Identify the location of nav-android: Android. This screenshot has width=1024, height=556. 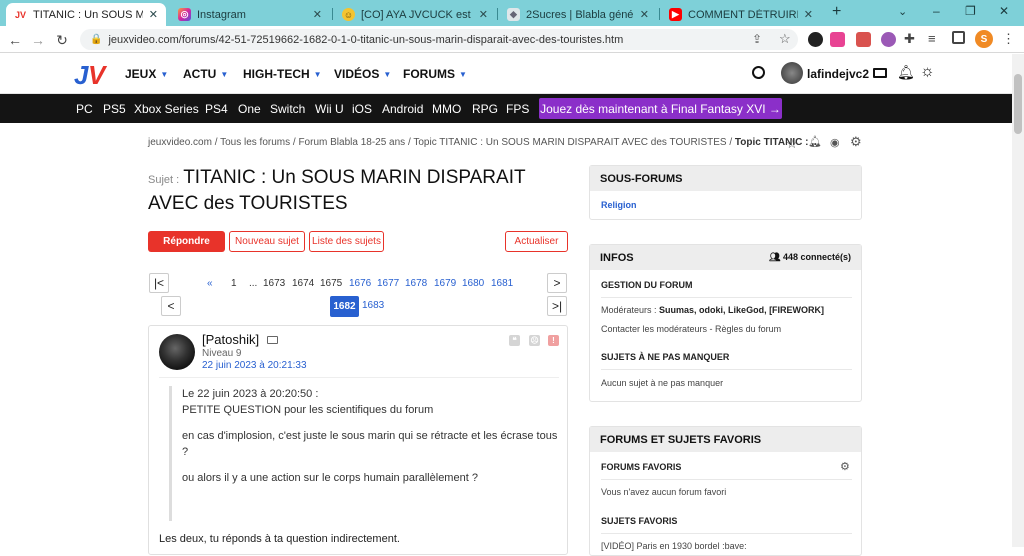
(402, 109).